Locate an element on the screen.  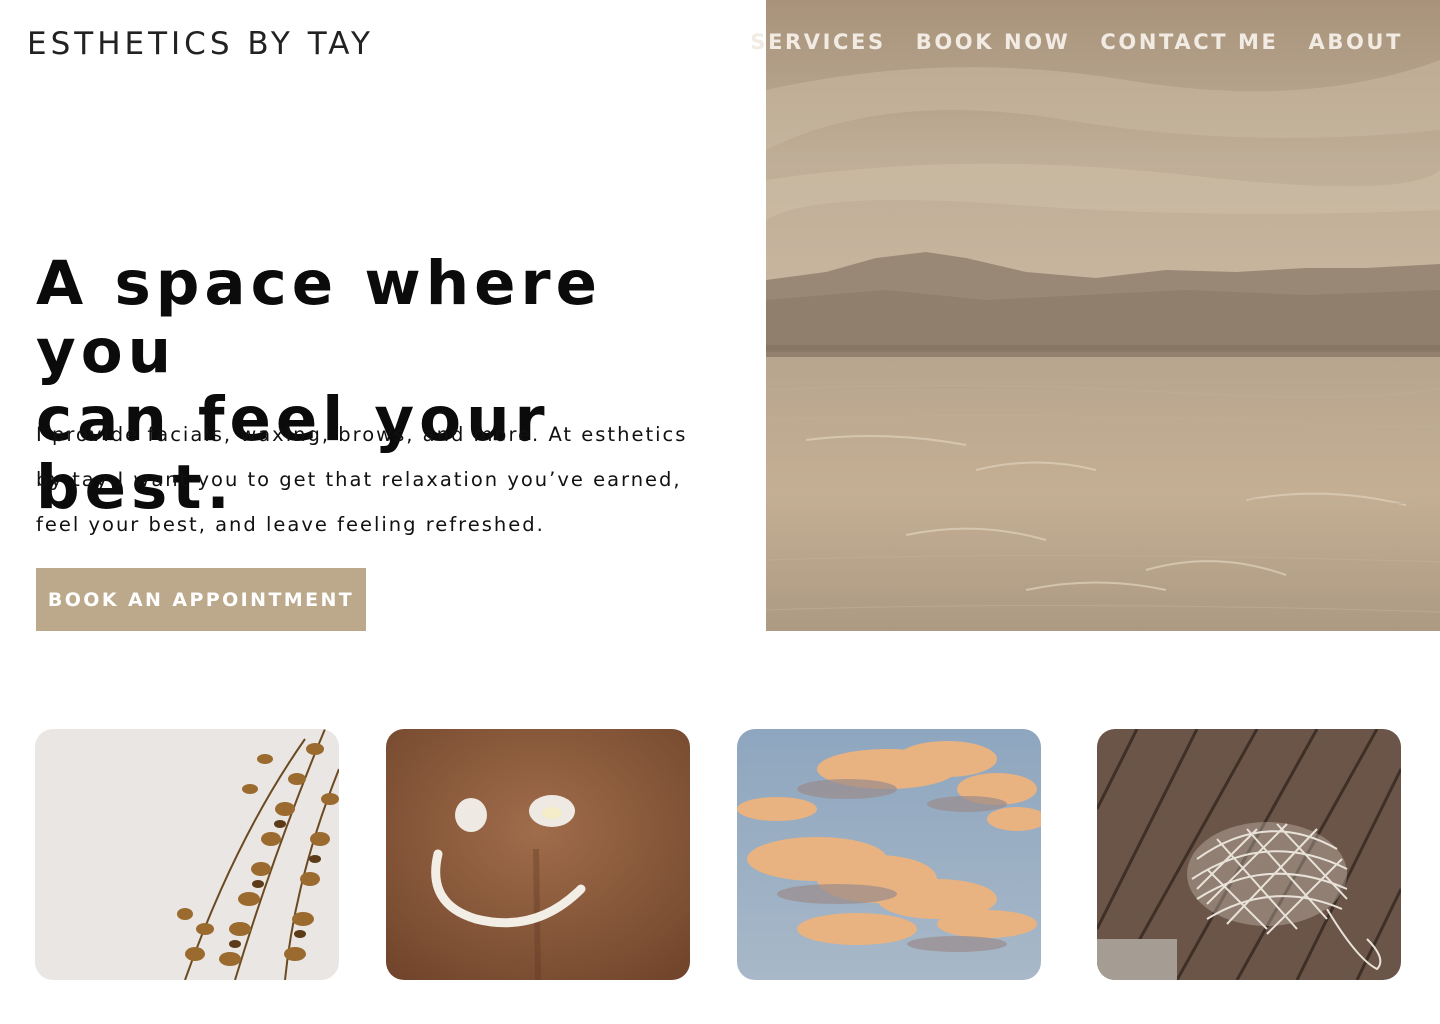
nav-contact-me: CONTACT ME is located at coordinates (1189, 42).